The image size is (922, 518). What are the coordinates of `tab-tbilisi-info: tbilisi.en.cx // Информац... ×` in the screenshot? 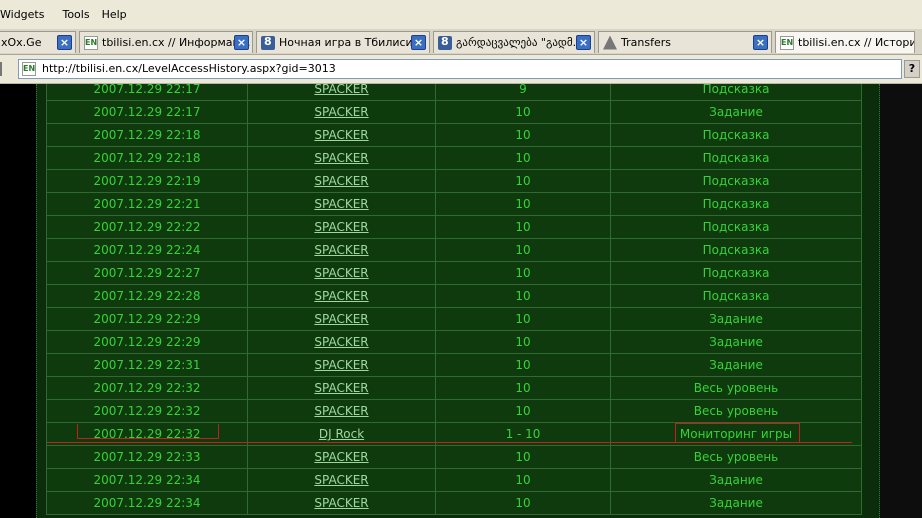 It's located at (166, 42).